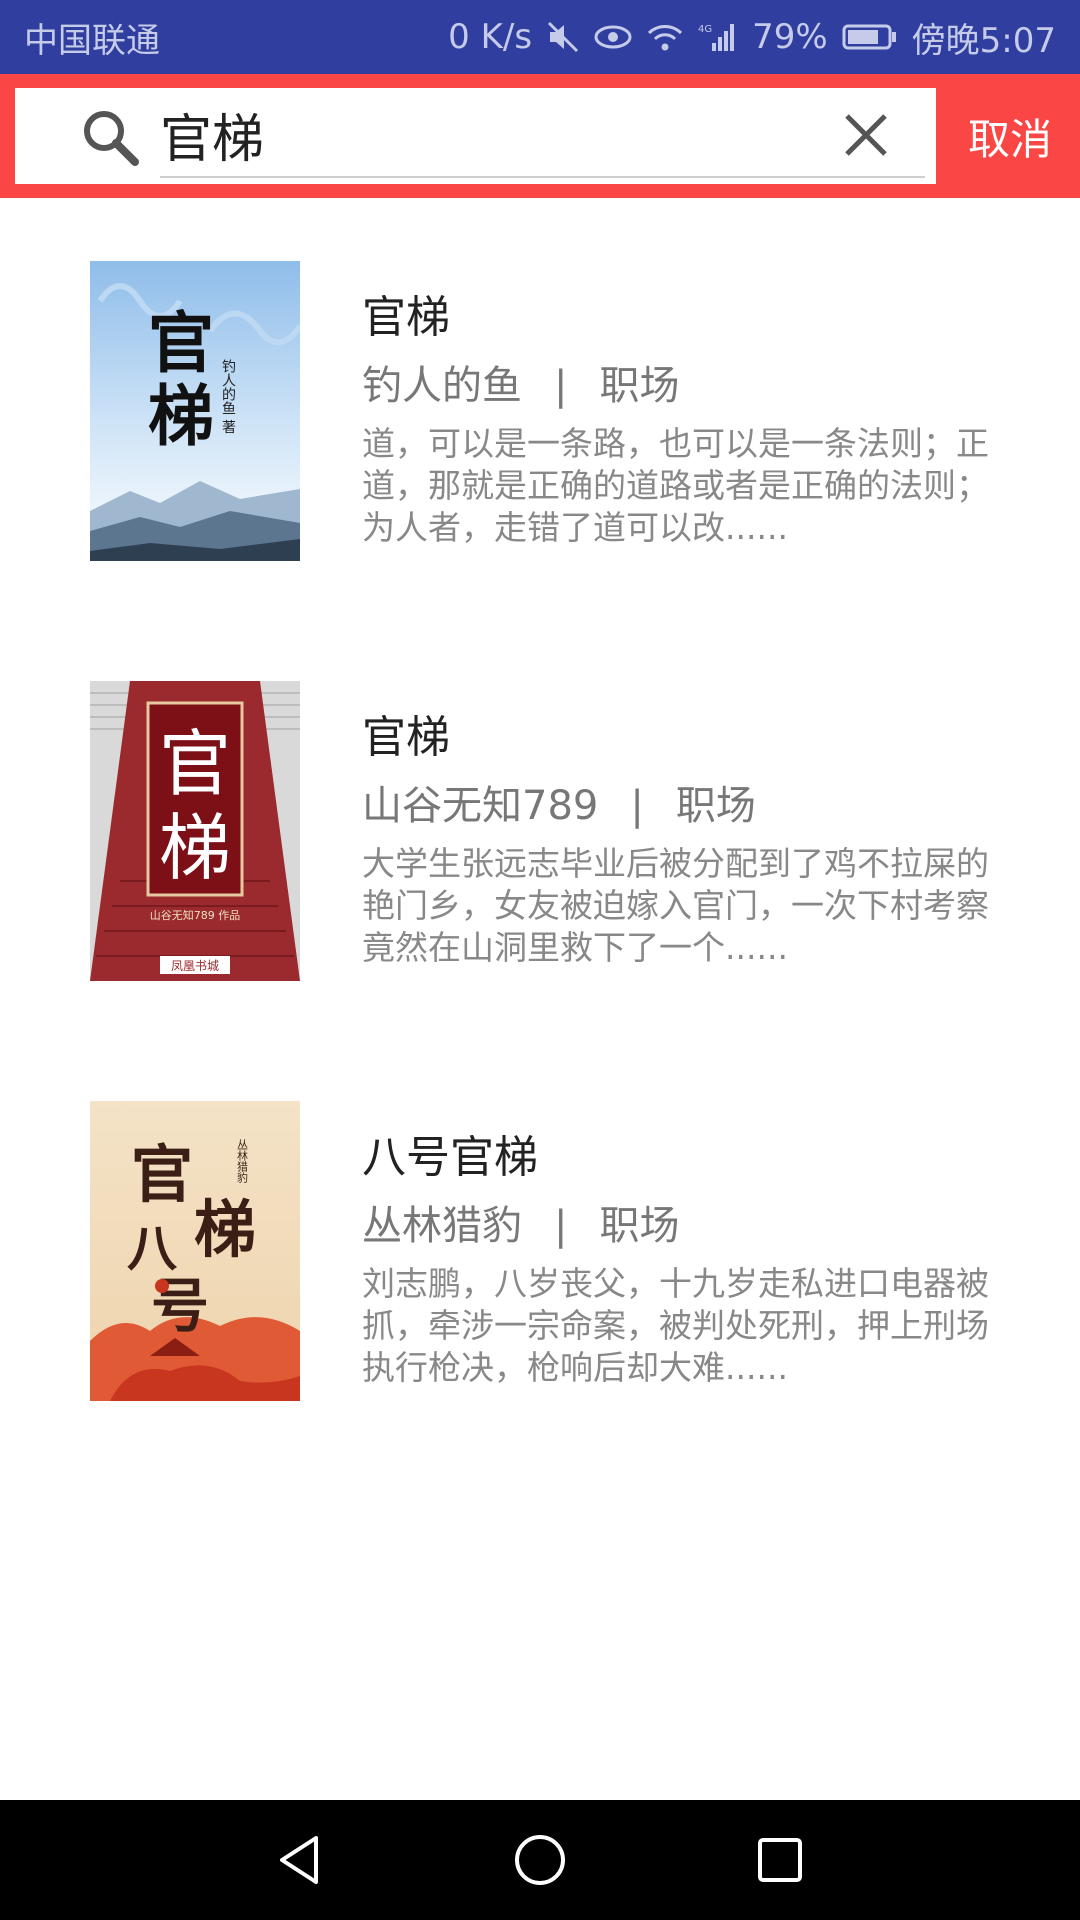  I want to click on book-author: 丛林猎豹, so click(442, 1226).